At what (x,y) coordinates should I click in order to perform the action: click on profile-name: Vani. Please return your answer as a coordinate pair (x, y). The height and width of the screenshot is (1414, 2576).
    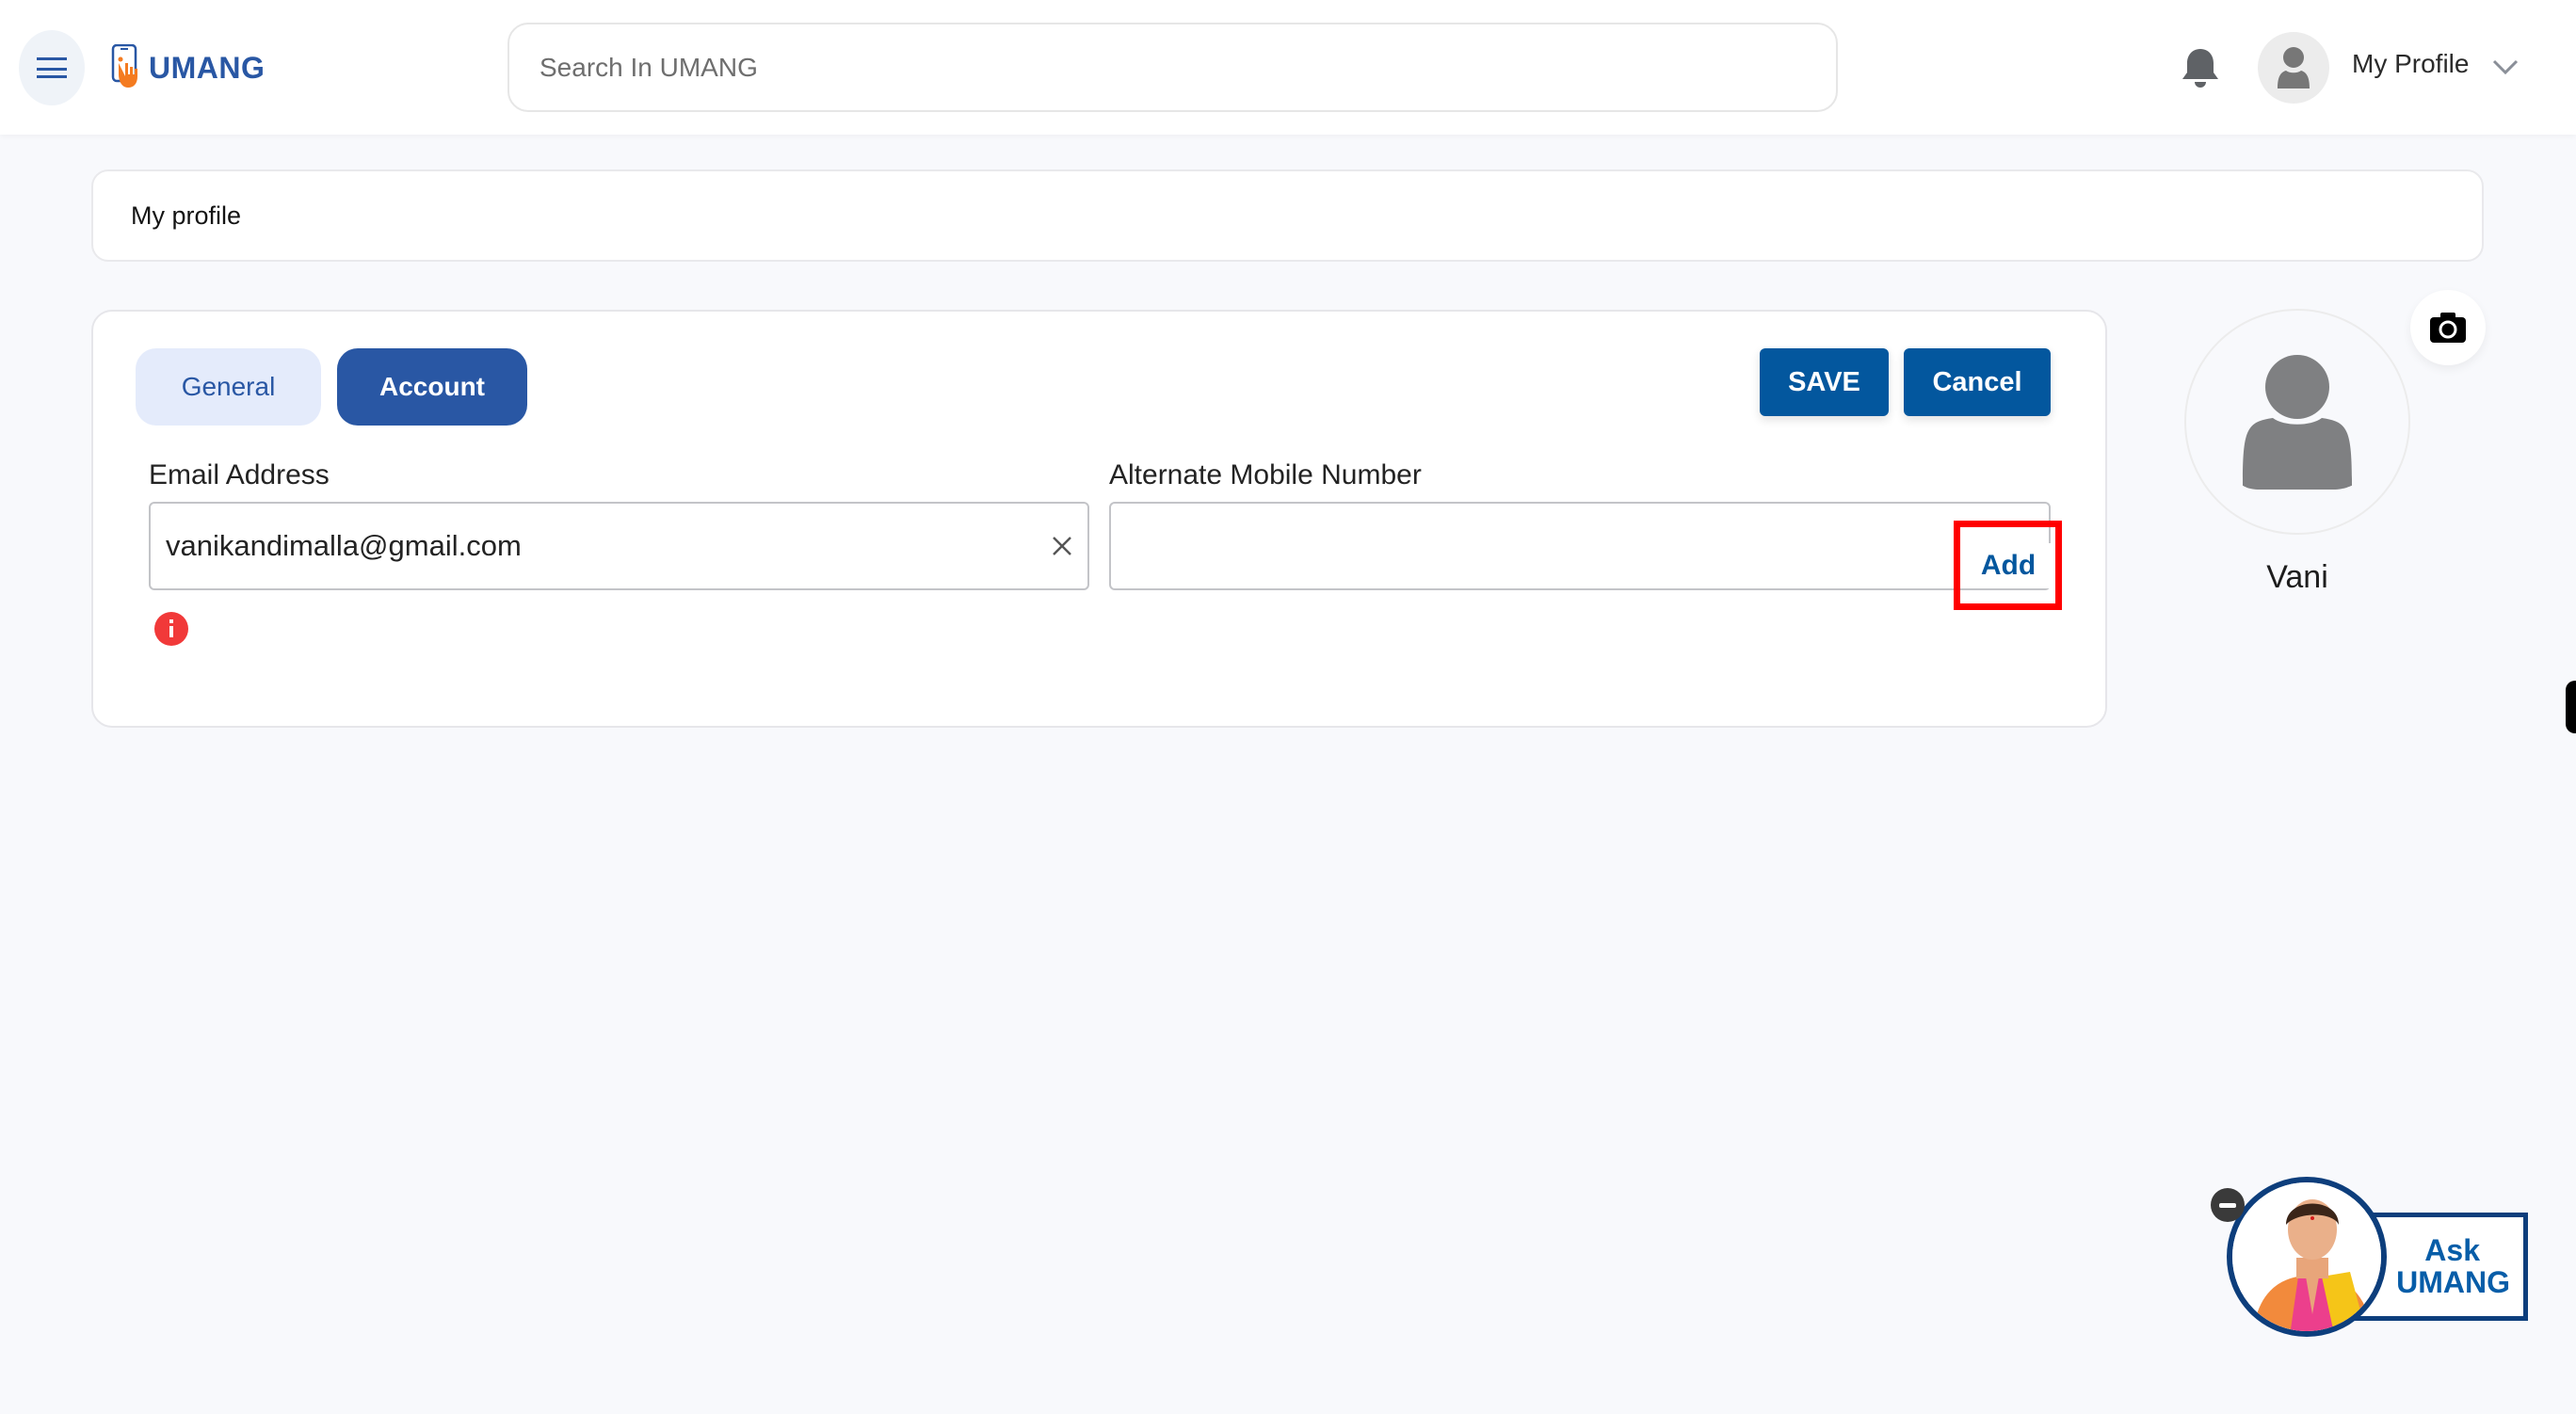
    Looking at the image, I should click on (2297, 577).